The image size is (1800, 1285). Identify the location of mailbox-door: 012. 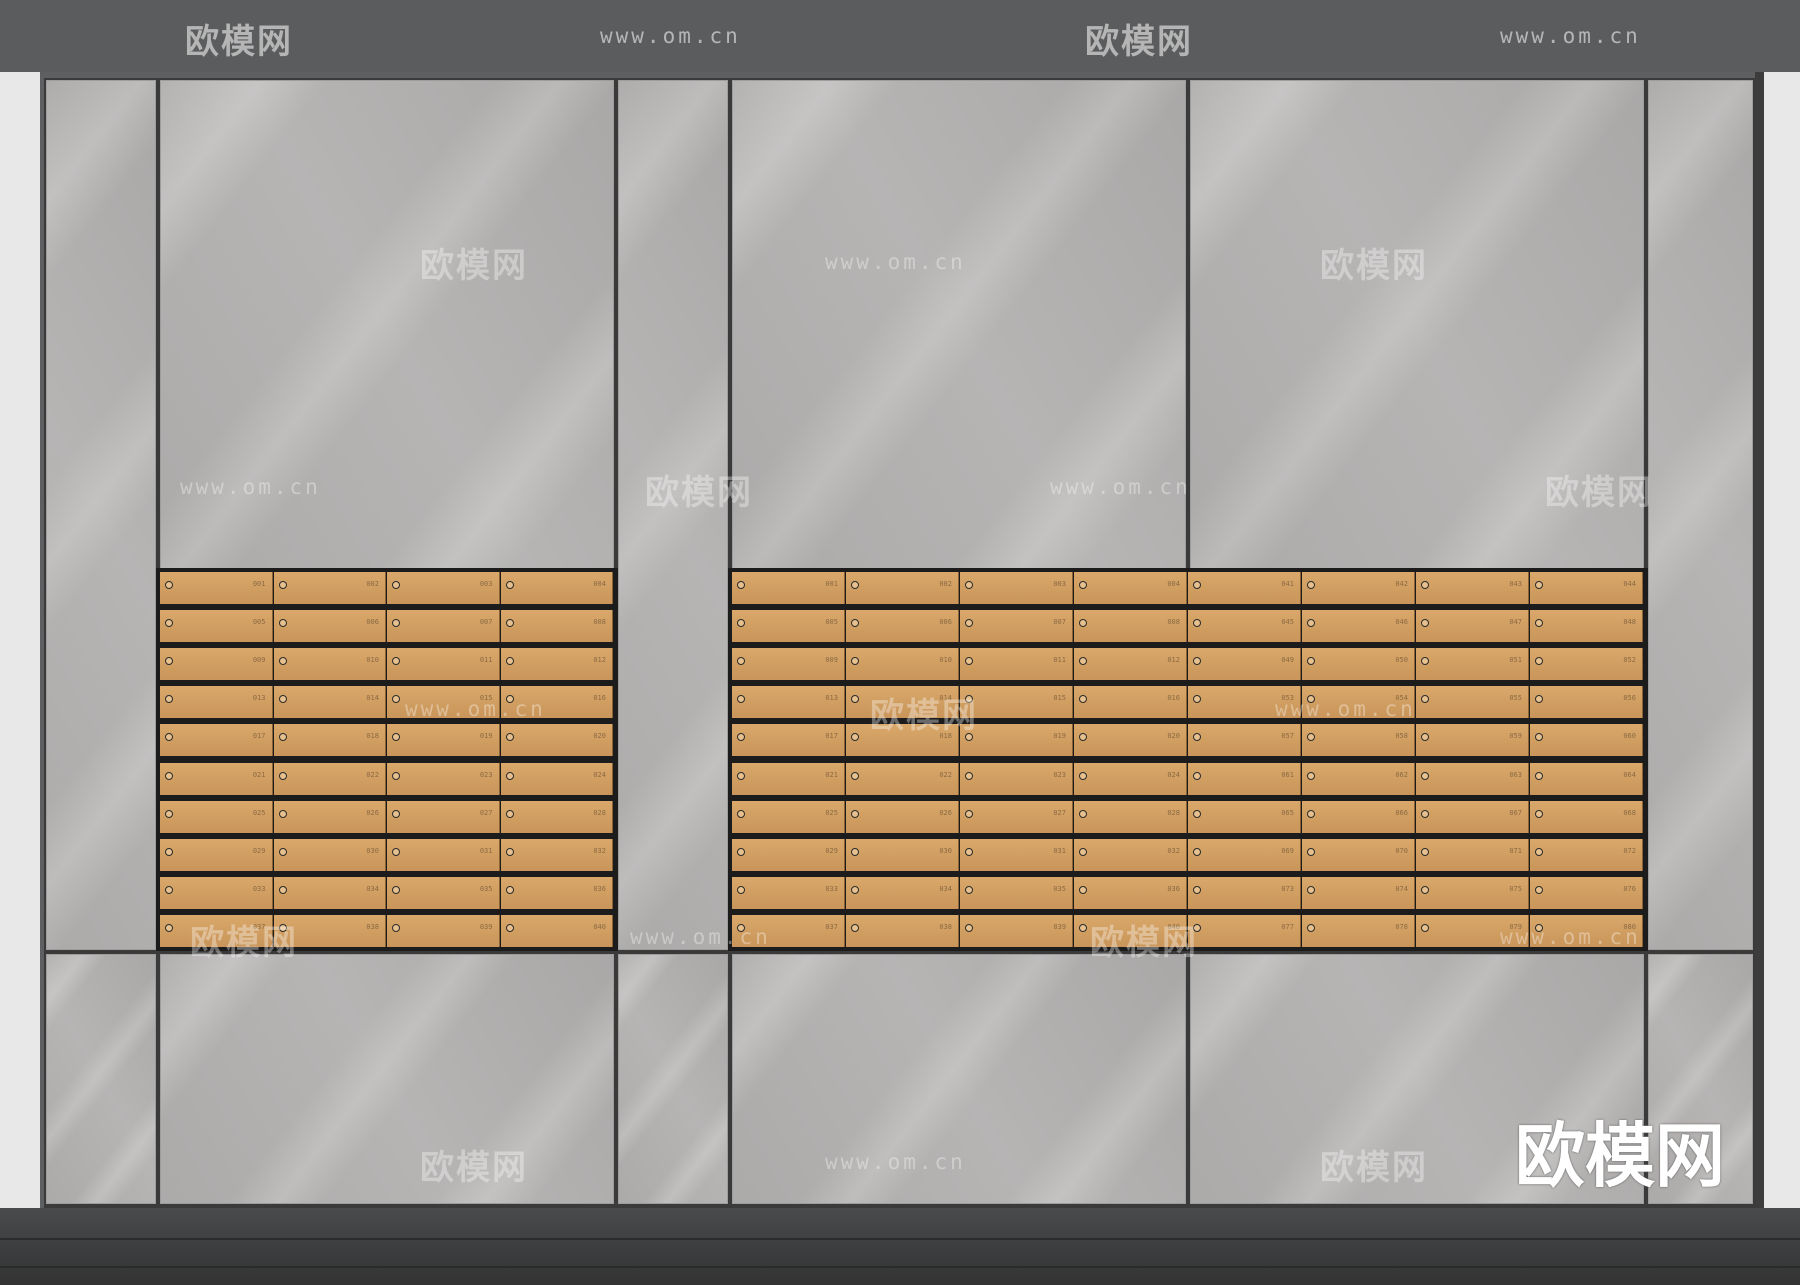
(1130, 664).